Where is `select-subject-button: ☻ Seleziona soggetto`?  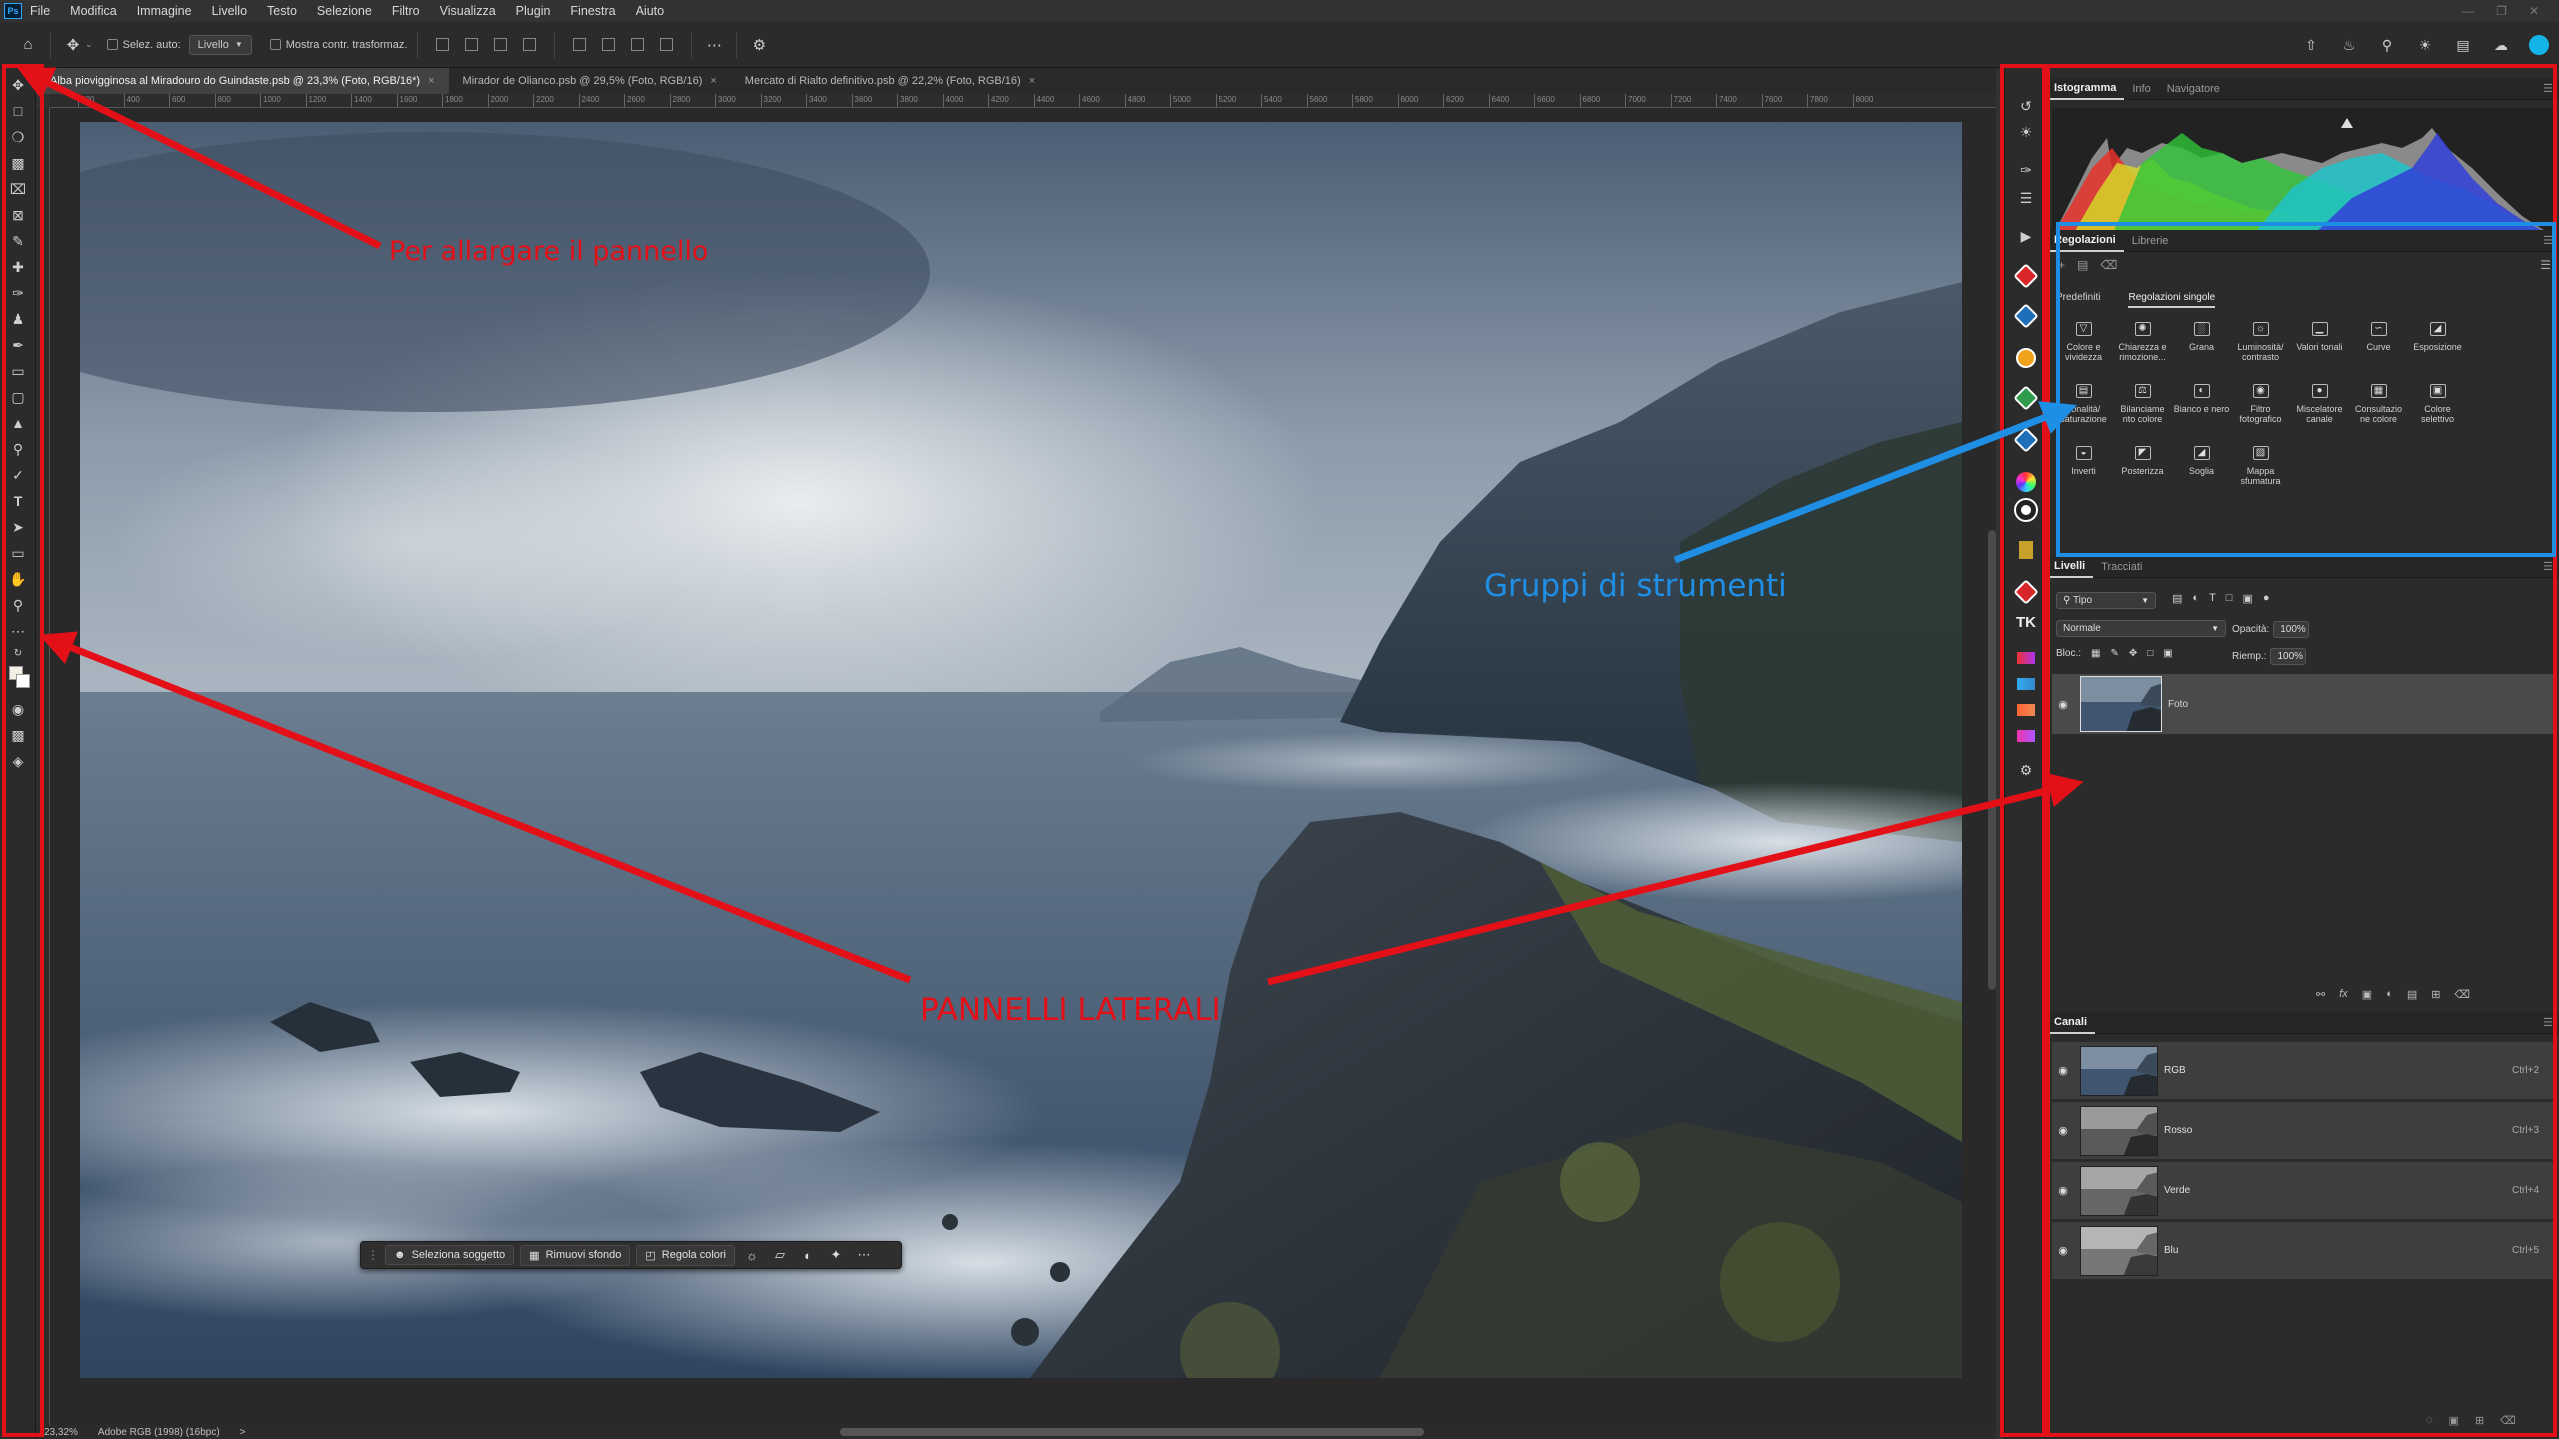 select-subject-button: ☻ Seleziona soggetto is located at coordinates (450, 1255).